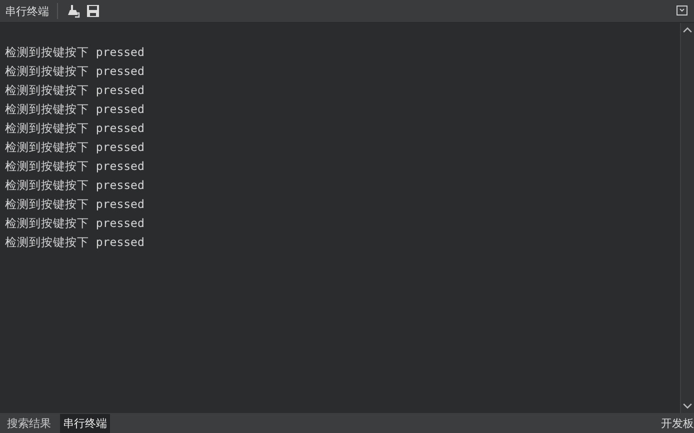  I want to click on panel-title: 串行终端, so click(27, 11).